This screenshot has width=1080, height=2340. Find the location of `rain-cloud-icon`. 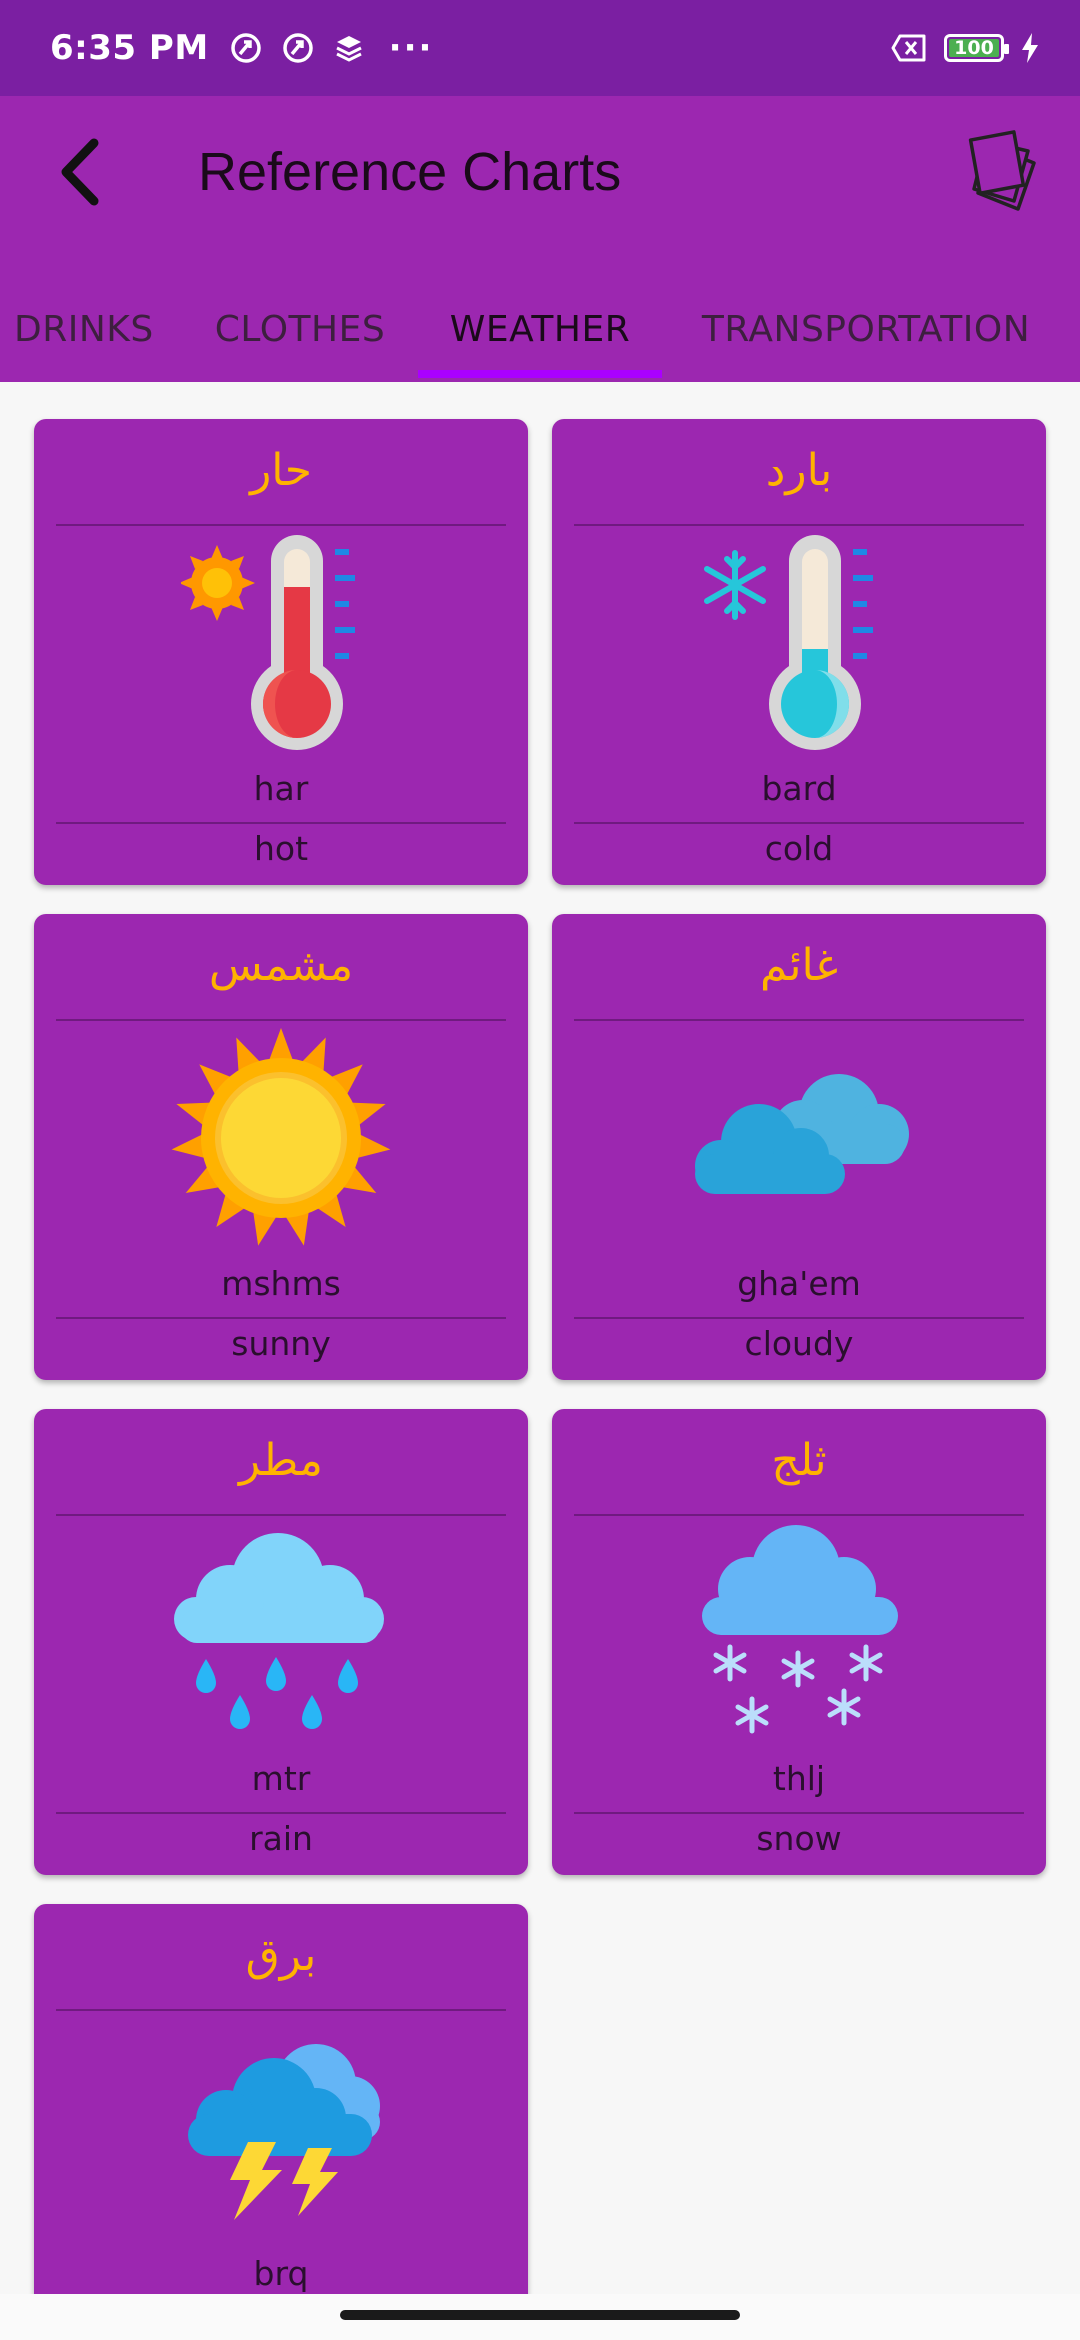

rain-cloud-icon is located at coordinates (281, 1633).